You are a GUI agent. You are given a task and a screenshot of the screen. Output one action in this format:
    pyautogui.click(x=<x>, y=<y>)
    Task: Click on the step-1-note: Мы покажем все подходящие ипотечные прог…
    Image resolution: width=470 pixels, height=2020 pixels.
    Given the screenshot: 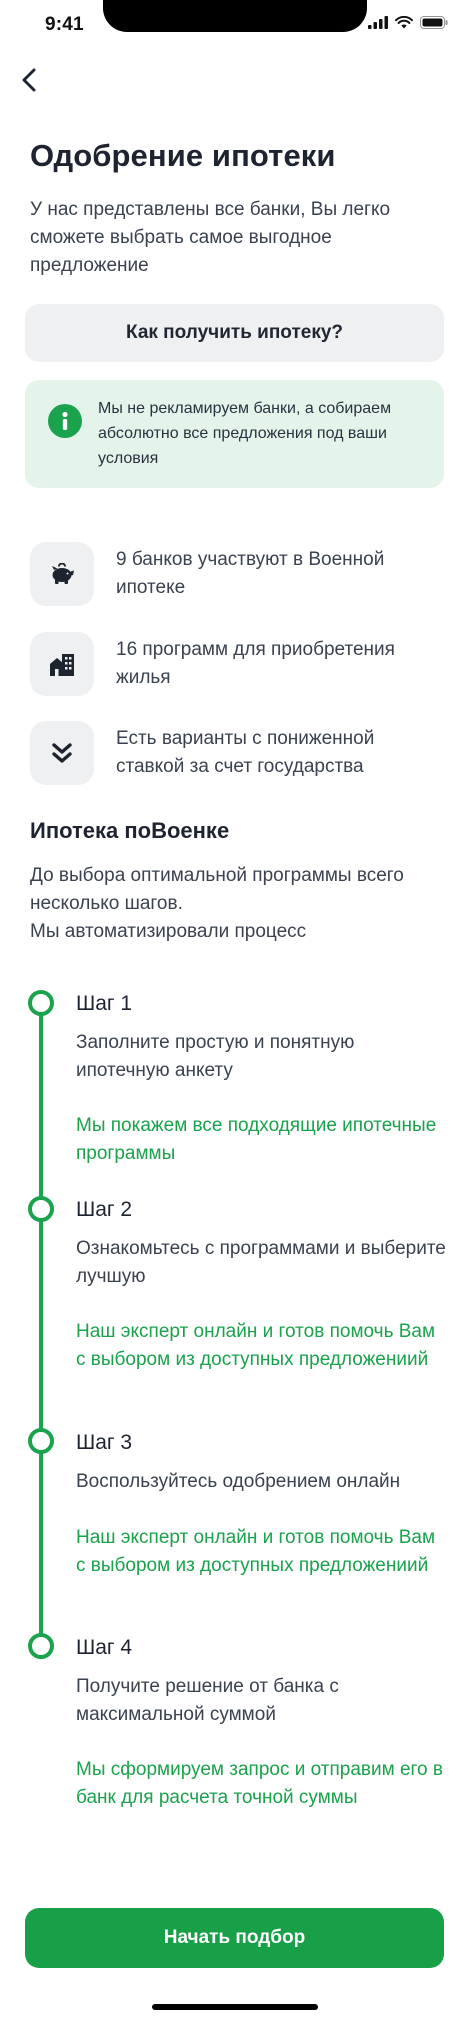 What is the action you would take?
    pyautogui.click(x=256, y=1139)
    